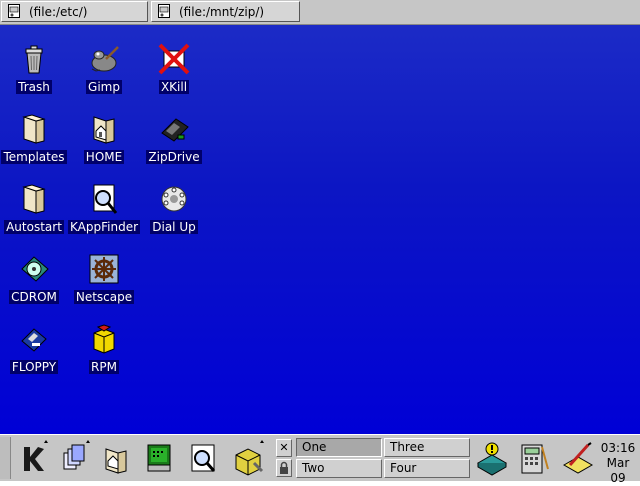 The width and height of the screenshot is (640, 486). Describe the element at coordinates (618, 470) in the screenshot. I see `clock-date: Mar 09` at that location.